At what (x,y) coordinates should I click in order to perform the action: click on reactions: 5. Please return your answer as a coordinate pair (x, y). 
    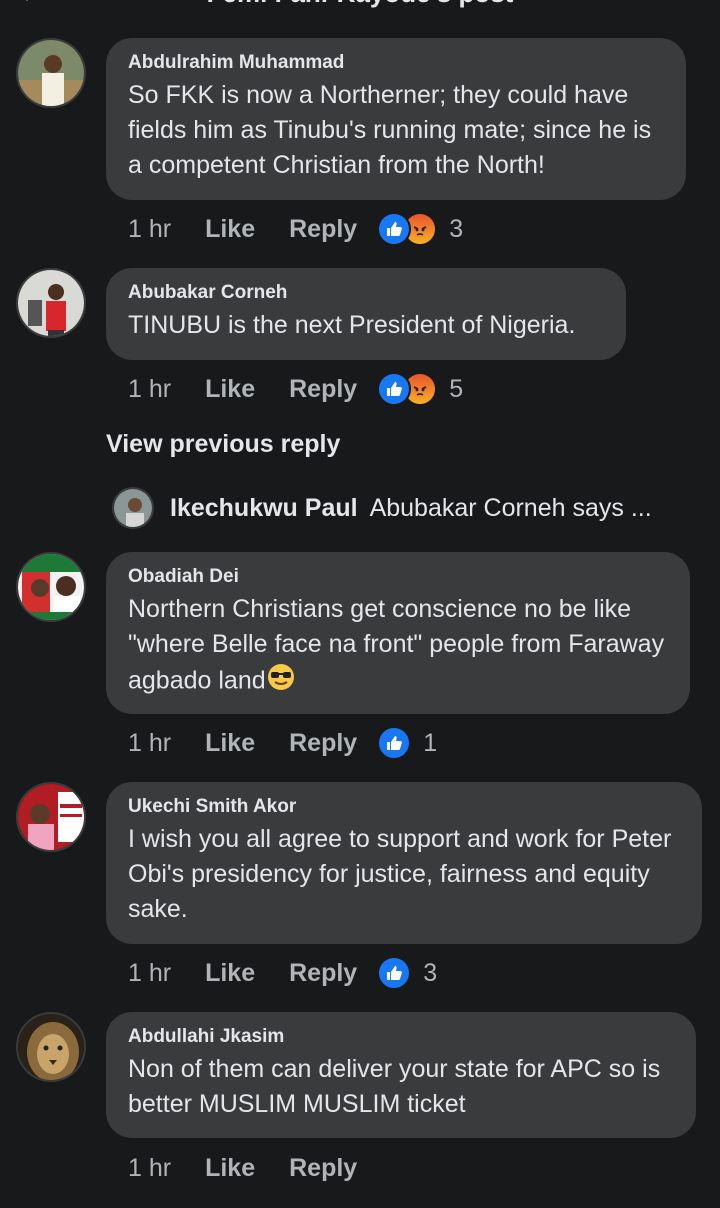
    Looking at the image, I should click on (420, 389).